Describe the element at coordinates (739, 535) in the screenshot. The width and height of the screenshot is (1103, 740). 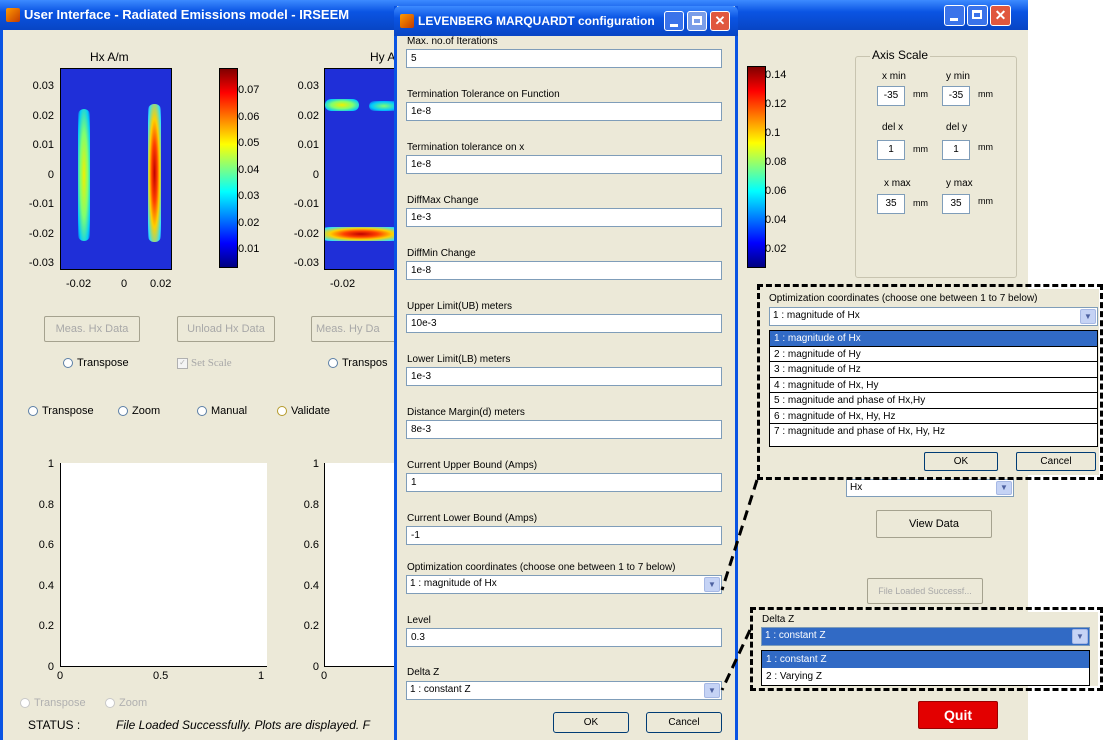
I see `opt-connector-line` at that location.